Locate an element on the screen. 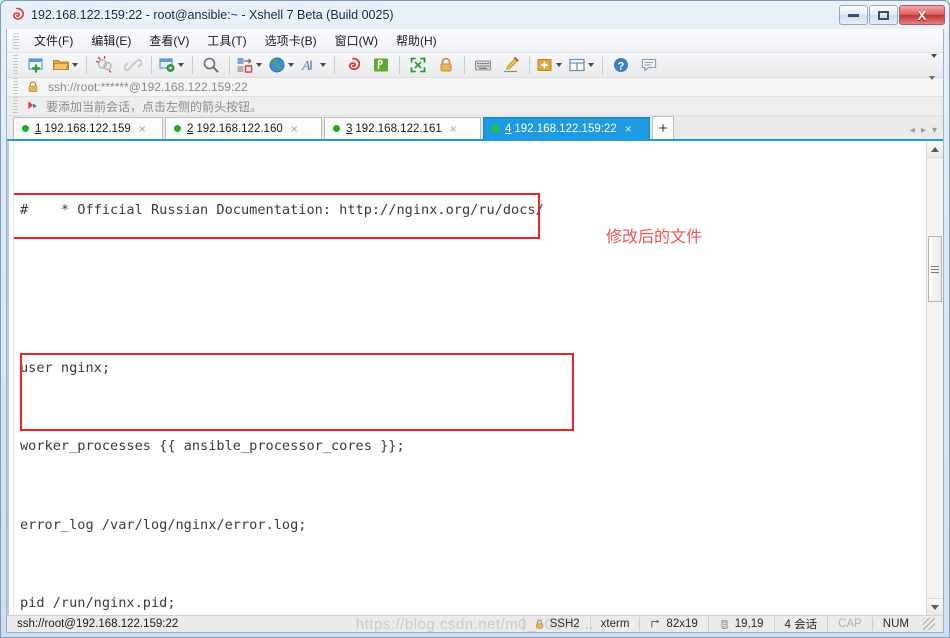  hint-bar: 要添加当前会话，点击左侧的箭头按钮。 is located at coordinates (475, 106).